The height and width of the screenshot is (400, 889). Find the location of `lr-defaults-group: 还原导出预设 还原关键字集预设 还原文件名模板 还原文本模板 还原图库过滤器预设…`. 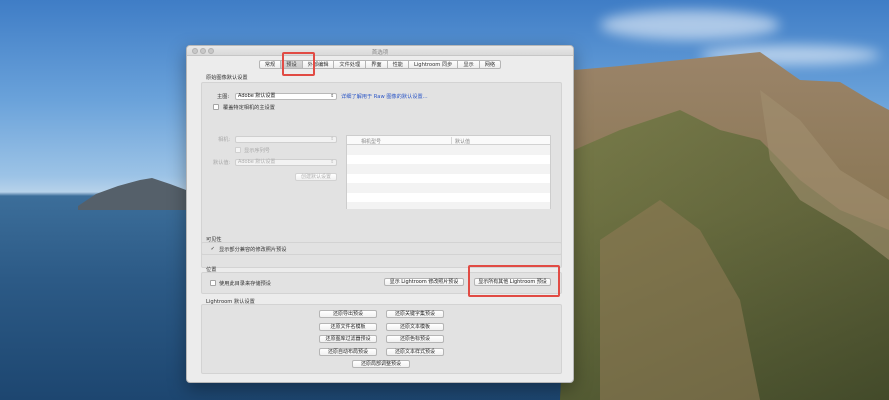

lr-defaults-group: 还原导出预设 还原关键字集预设 还原文件名模板 还原文本模板 还原图库过滤器预设… is located at coordinates (381, 339).